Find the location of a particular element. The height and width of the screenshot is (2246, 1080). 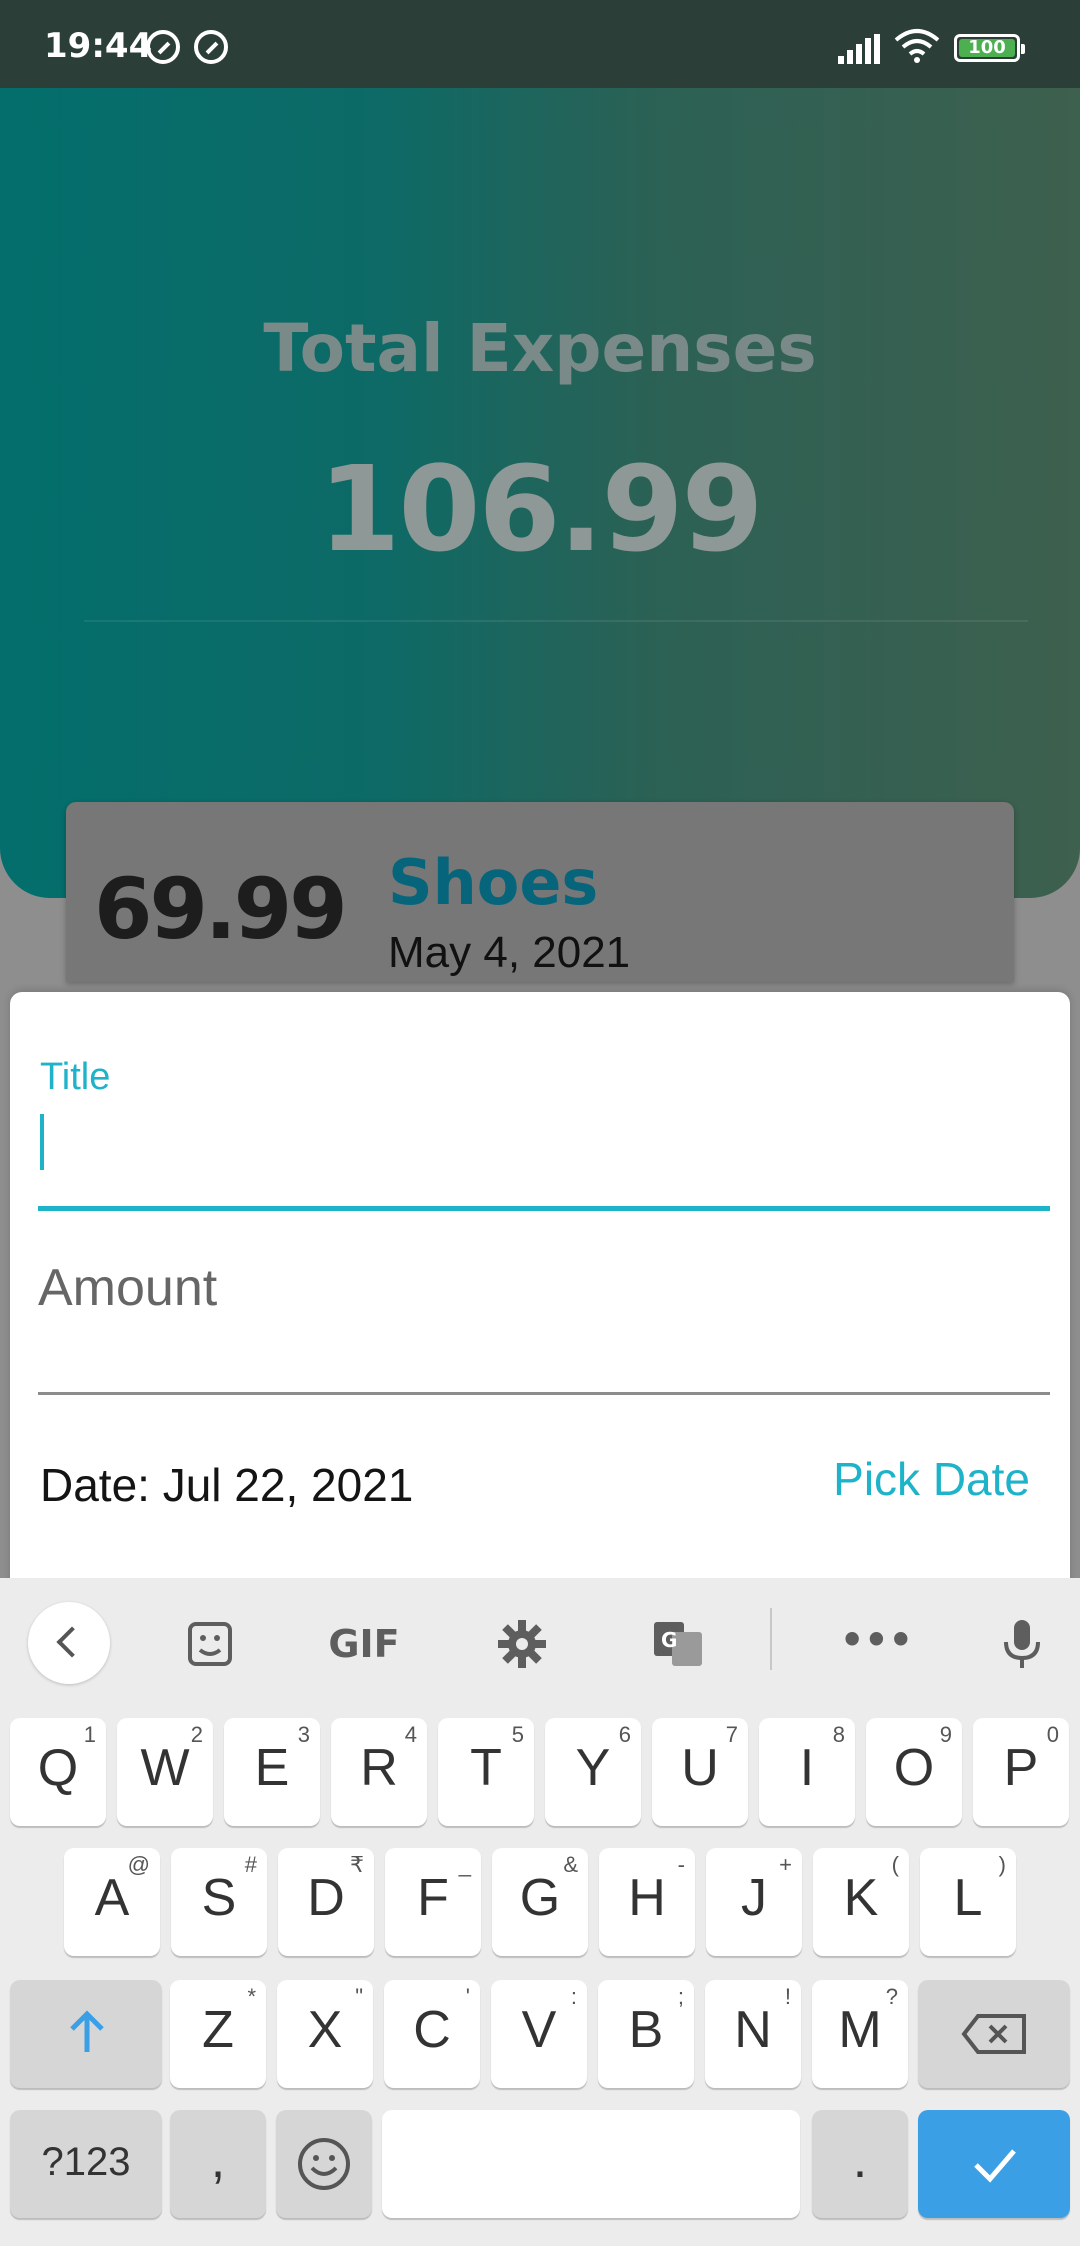

key-v: V: is located at coordinates (539, 2034).